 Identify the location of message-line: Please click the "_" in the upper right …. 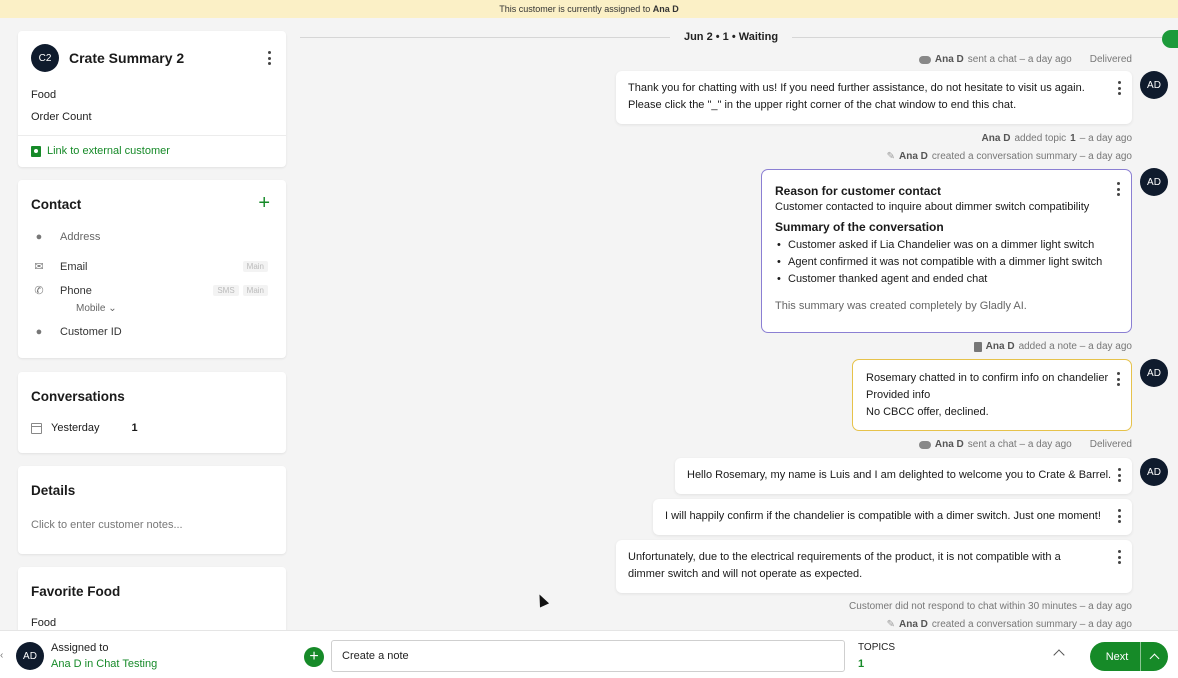
(822, 105).